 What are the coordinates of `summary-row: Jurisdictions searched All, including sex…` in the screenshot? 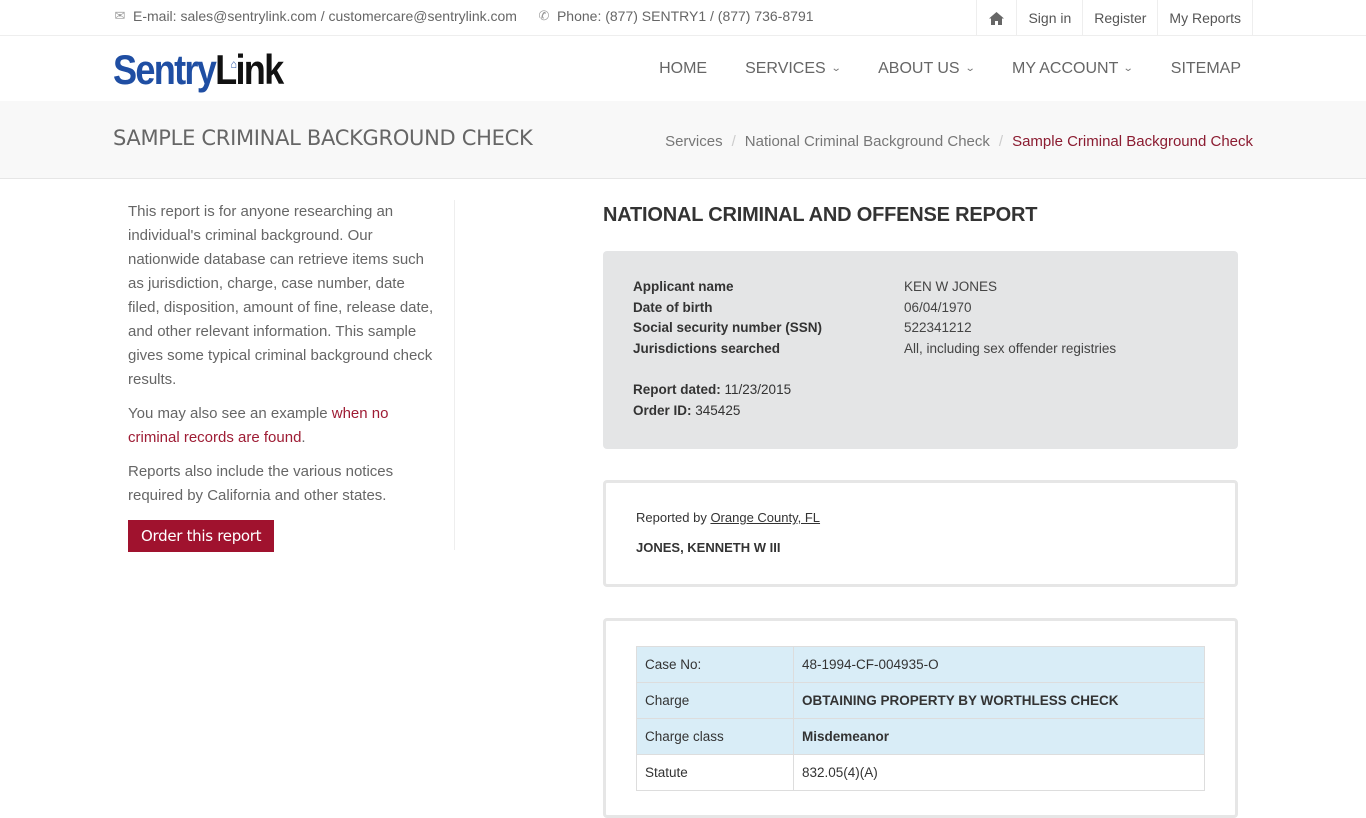 It's located at (920, 349).